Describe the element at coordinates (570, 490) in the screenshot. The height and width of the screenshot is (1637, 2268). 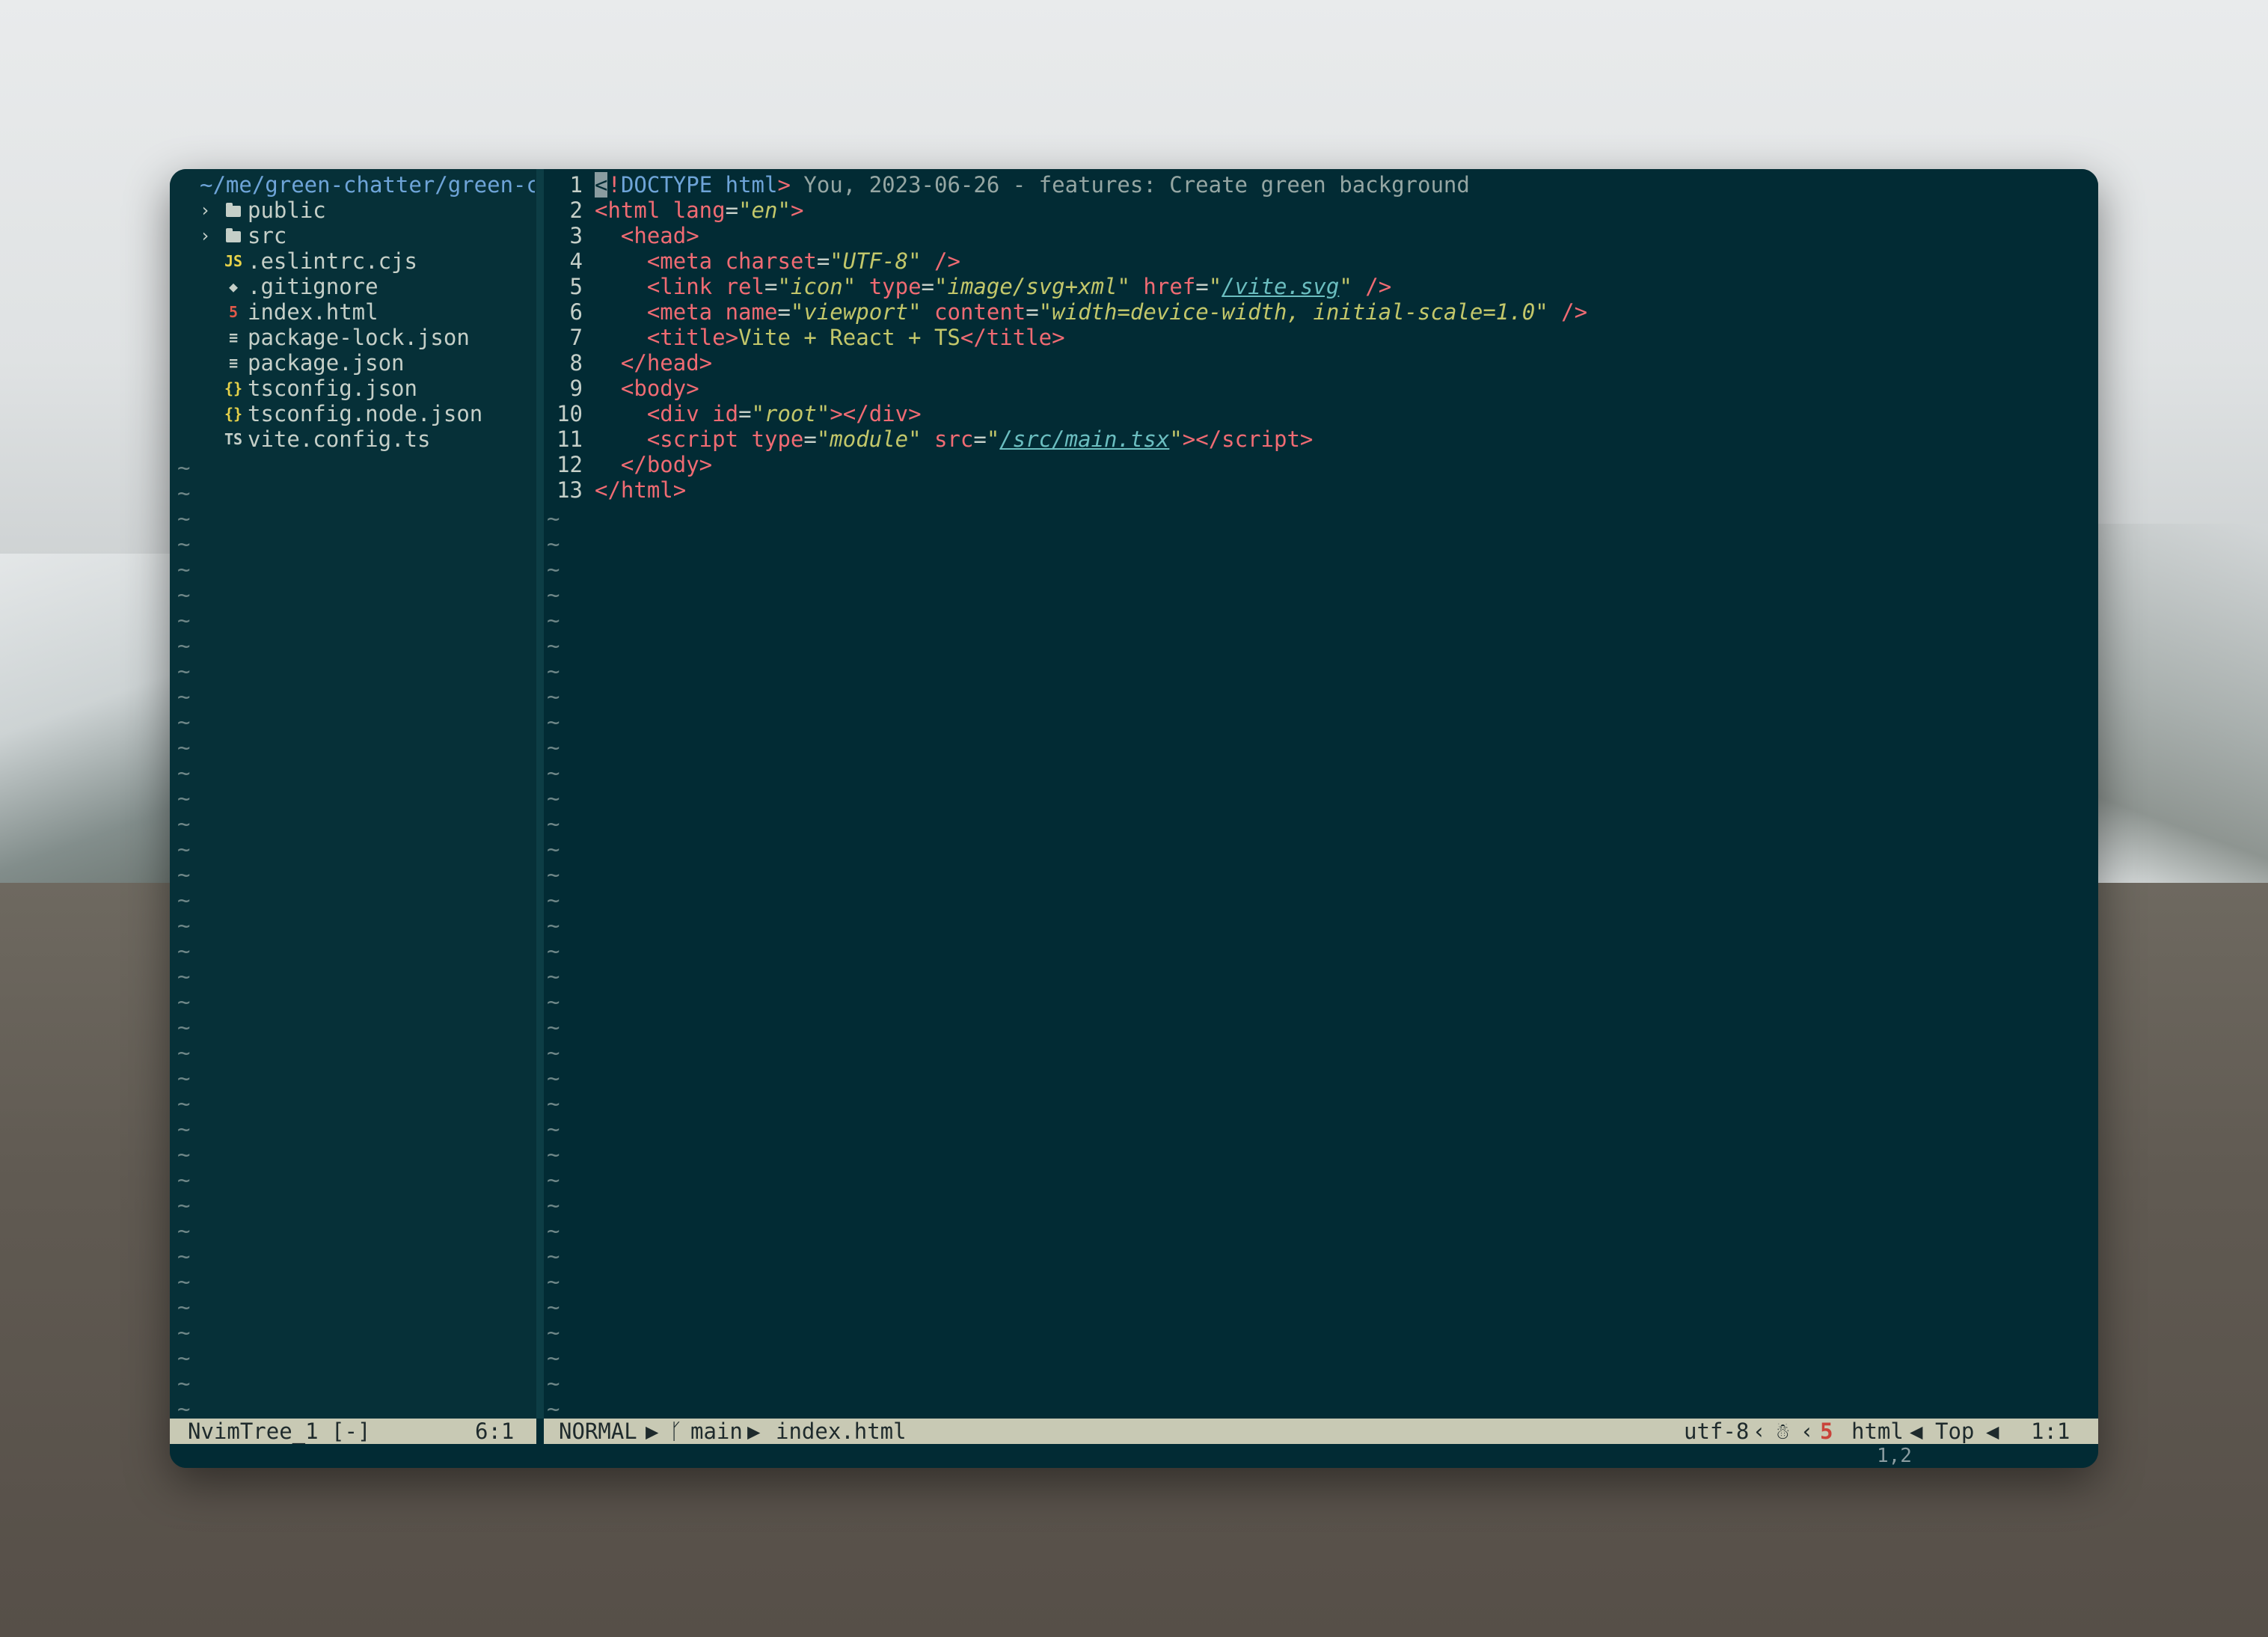
I see `line-number: 13` at that location.